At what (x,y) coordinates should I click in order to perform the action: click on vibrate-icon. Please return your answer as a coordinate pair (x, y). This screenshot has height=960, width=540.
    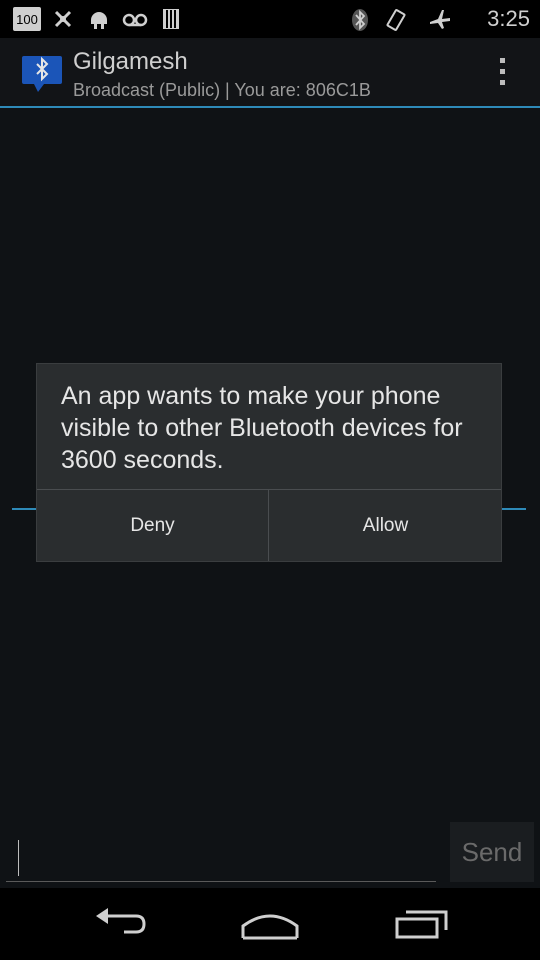
    Looking at the image, I should click on (396, 19).